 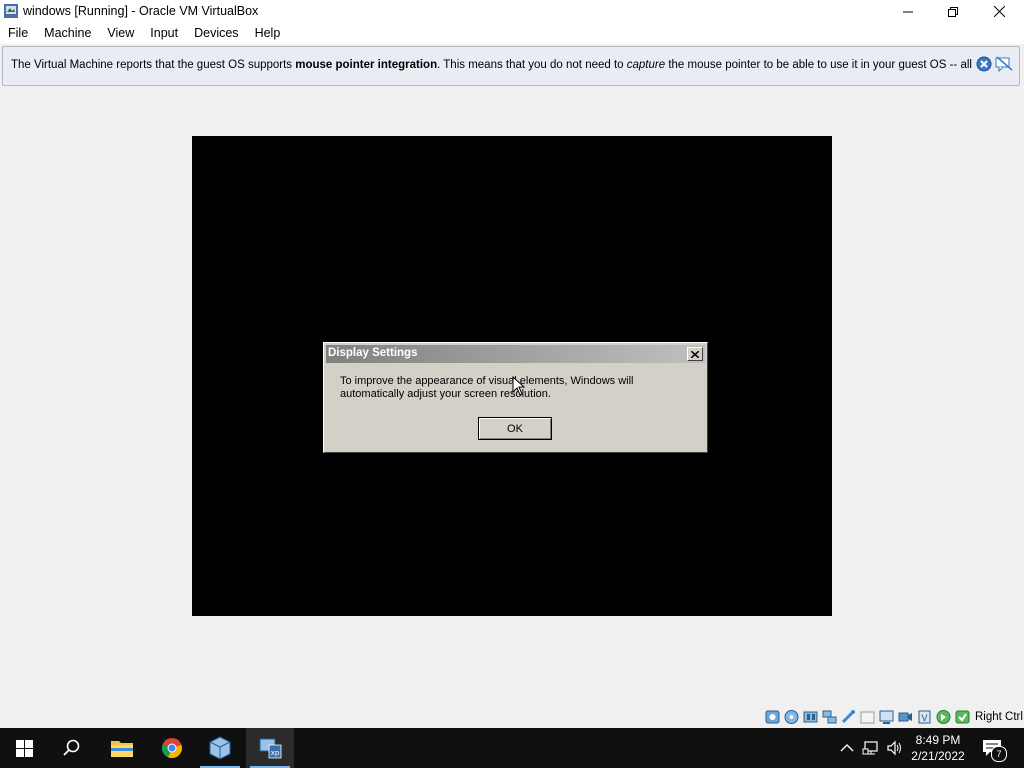 I want to click on network-status-icon, so click(x=871, y=748).